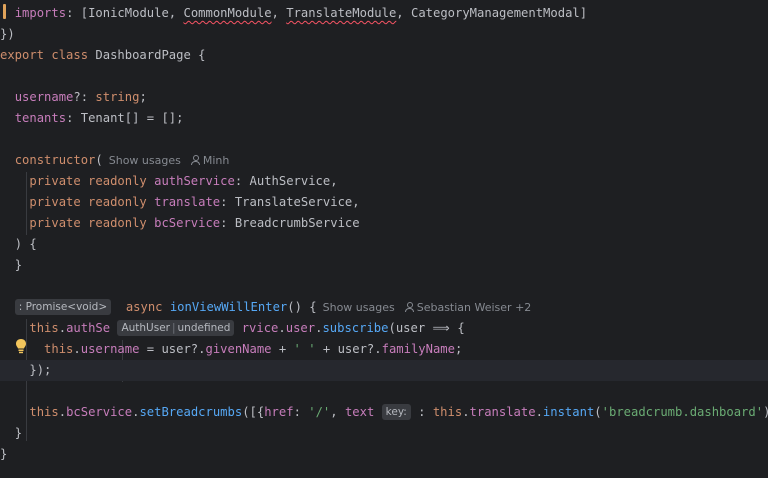  What do you see at coordinates (18, 265) in the screenshot?
I see `code-line-13: }` at bounding box center [18, 265].